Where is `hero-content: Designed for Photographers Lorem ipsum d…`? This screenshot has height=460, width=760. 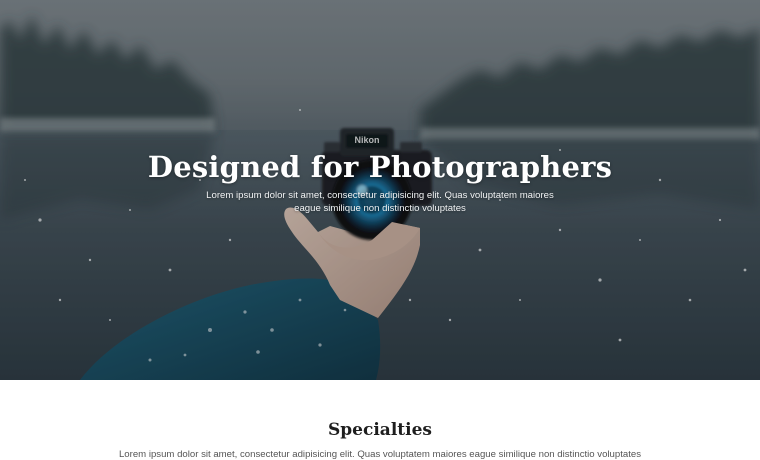 hero-content: Designed for Photographers Lorem ipsum d… is located at coordinates (380, 182).